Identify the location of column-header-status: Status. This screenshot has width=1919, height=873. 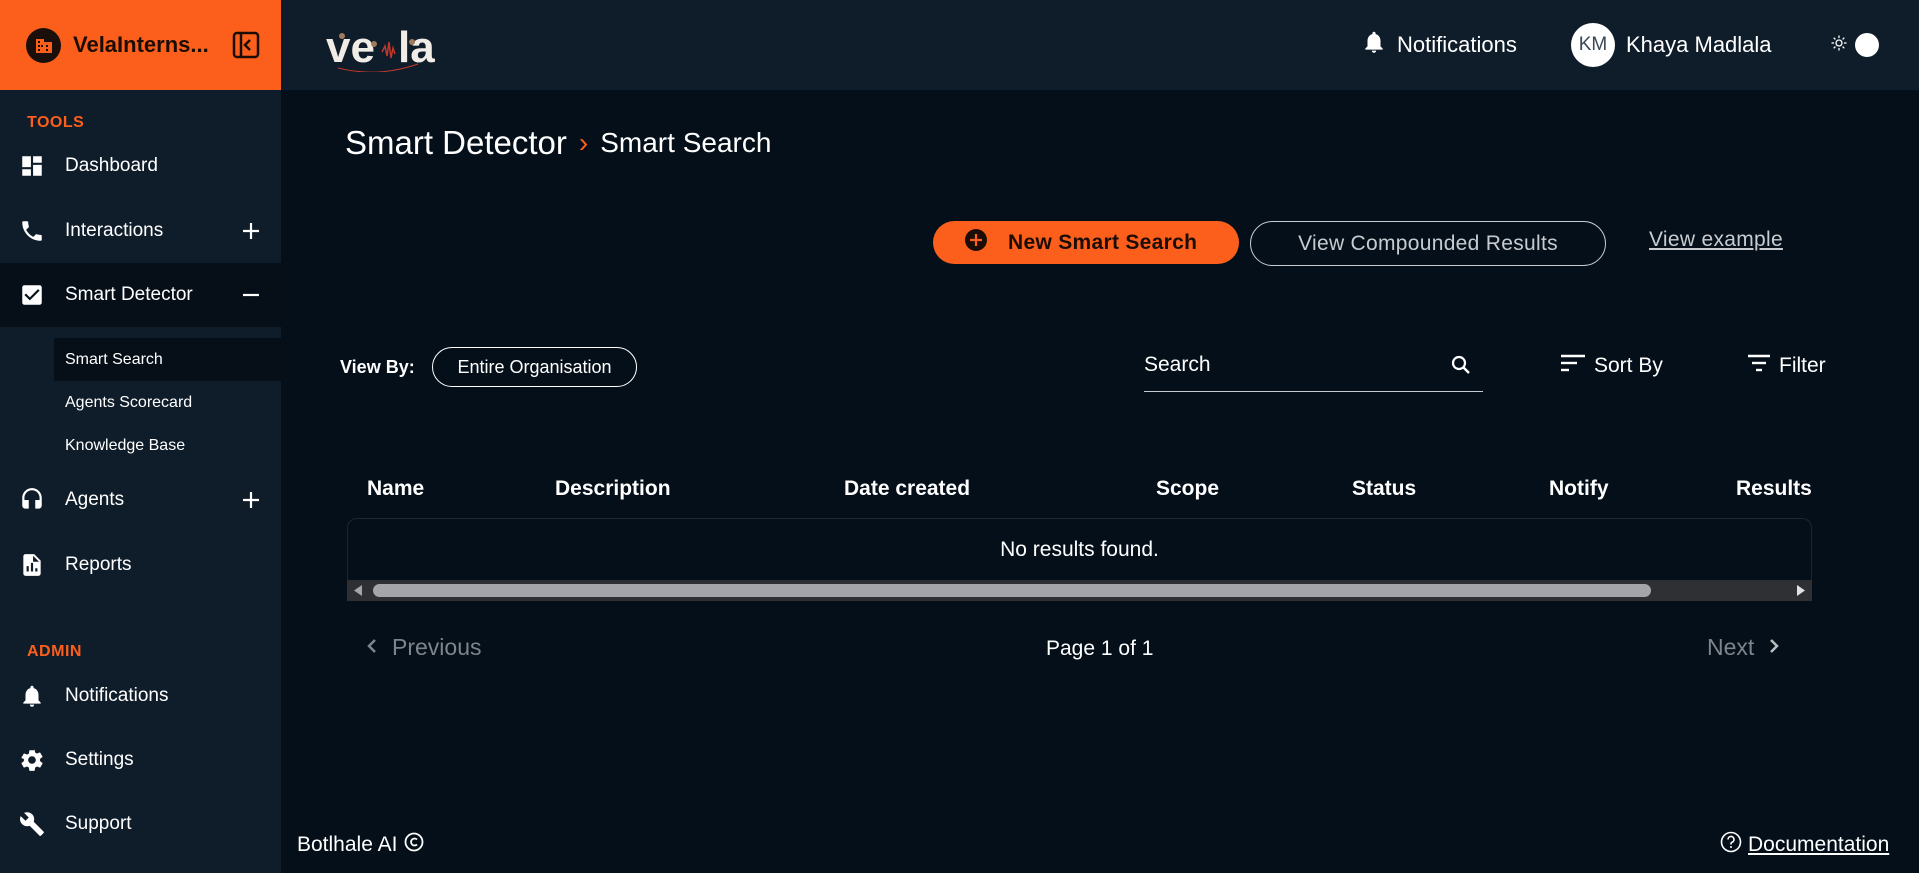
(1384, 489).